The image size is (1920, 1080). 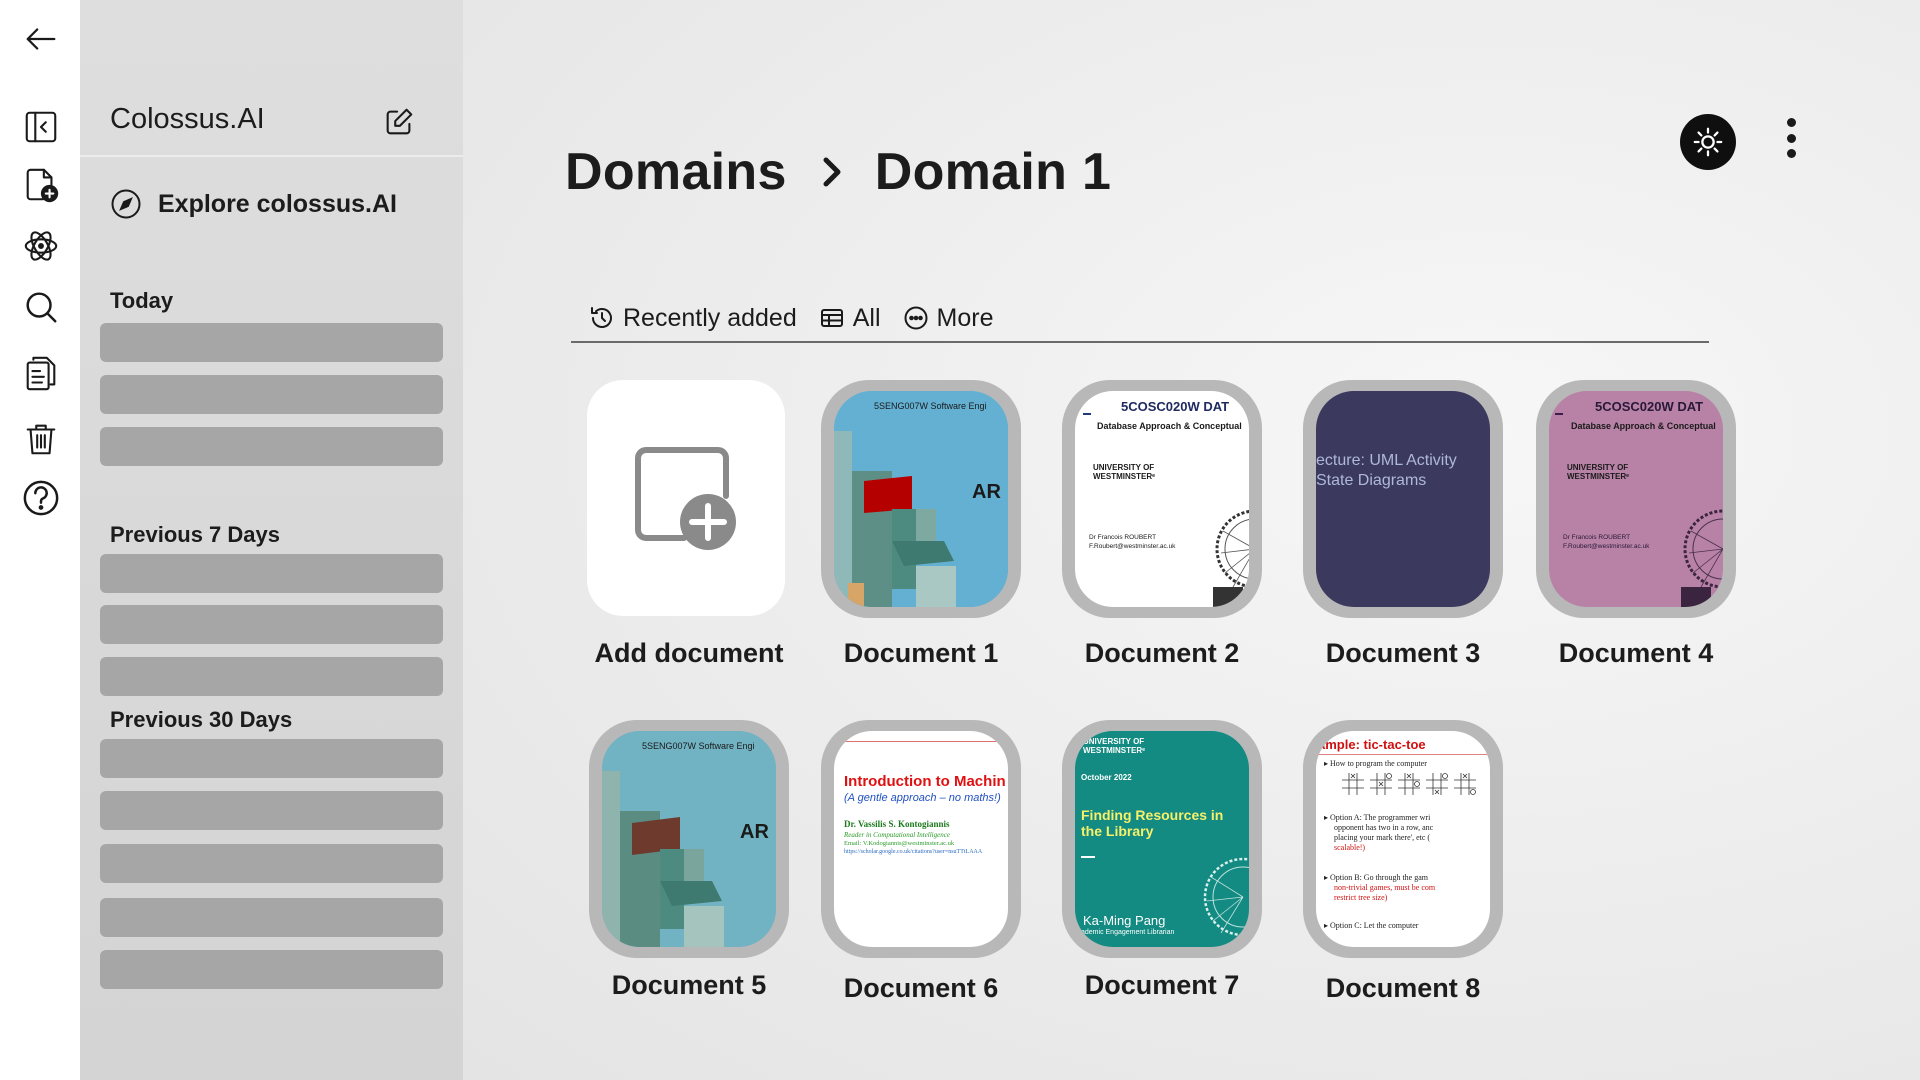 I want to click on breadcrumb-domains: Domains, so click(x=676, y=172).